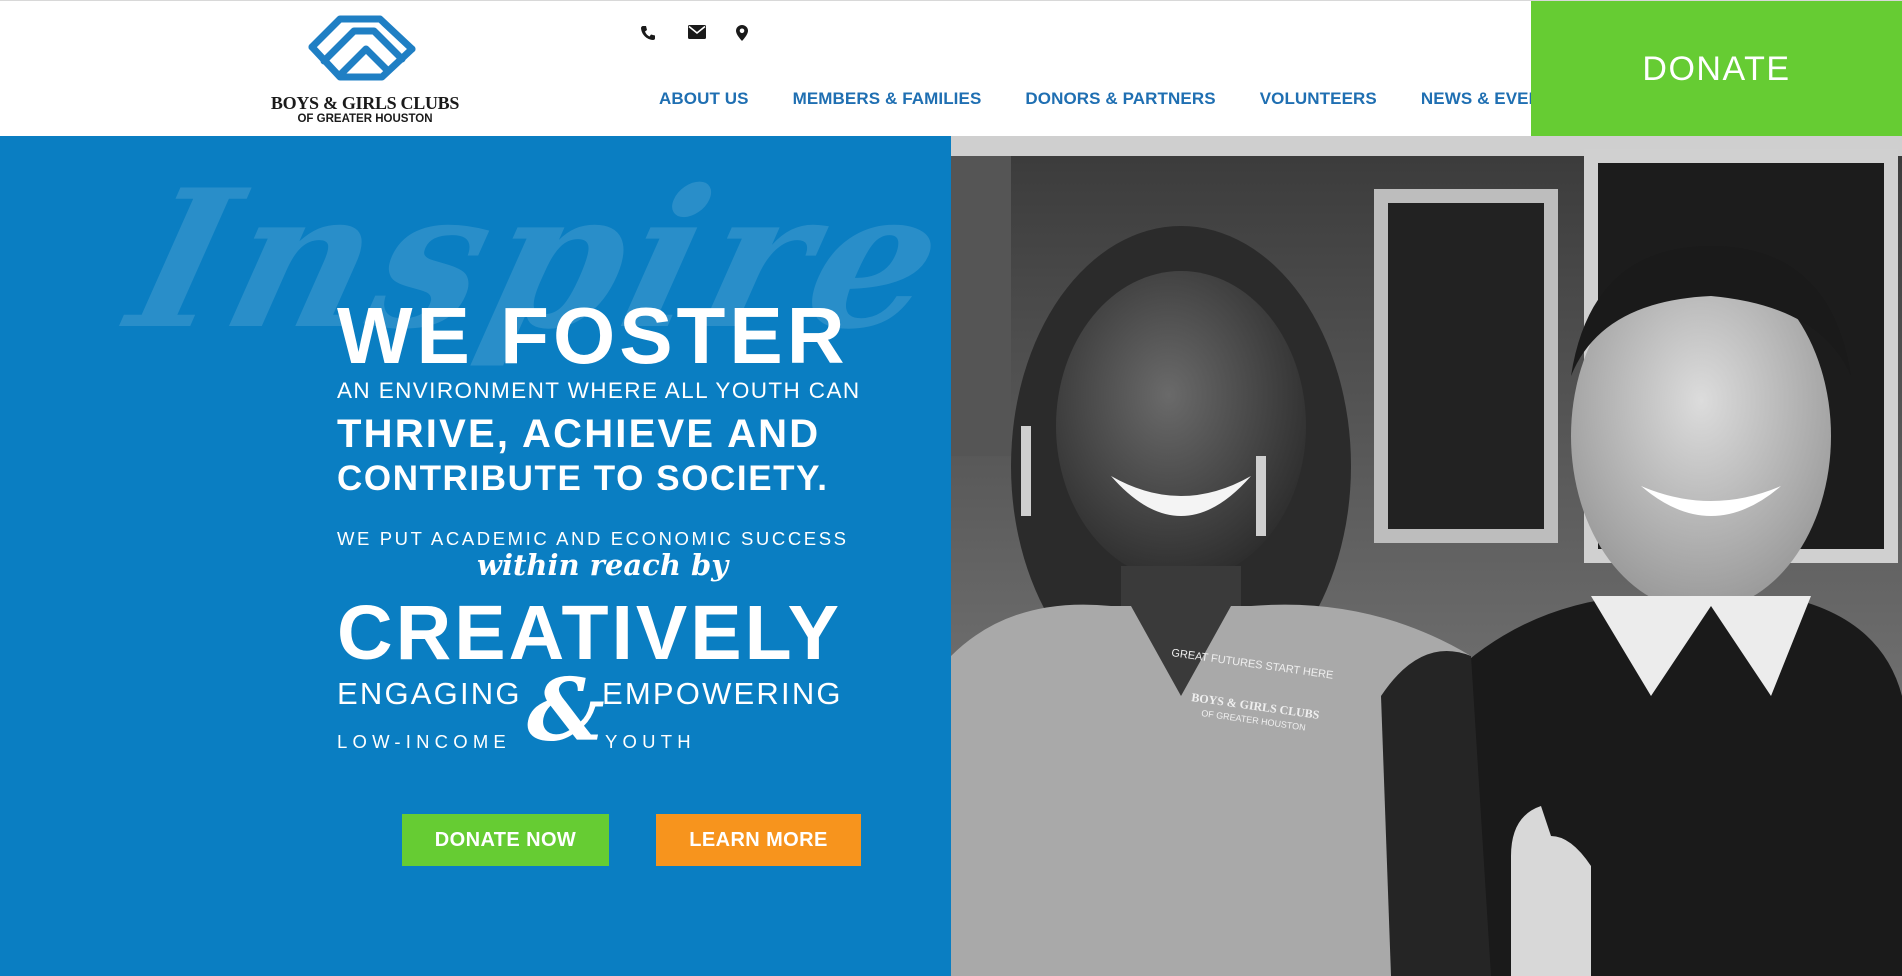 The height and width of the screenshot is (976, 1902). I want to click on donate-now-button: DONATE NOW, so click(505, 840).